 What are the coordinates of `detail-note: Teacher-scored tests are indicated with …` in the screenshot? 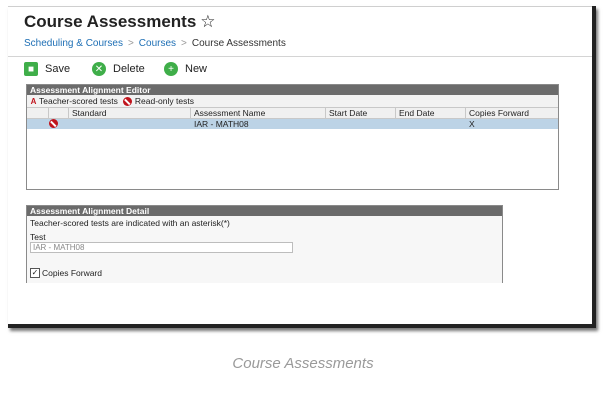 It's located at (130, 223).